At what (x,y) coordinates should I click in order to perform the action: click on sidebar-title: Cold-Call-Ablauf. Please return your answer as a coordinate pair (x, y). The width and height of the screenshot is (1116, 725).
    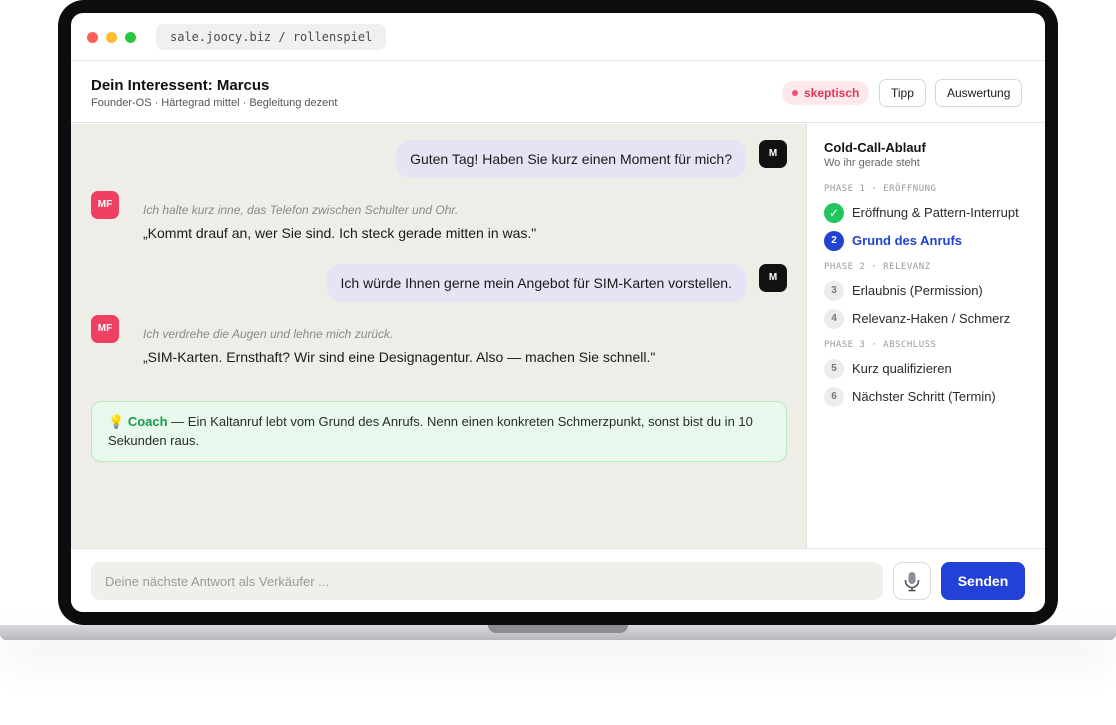
    Looking at the image, I should click on (875, 147).